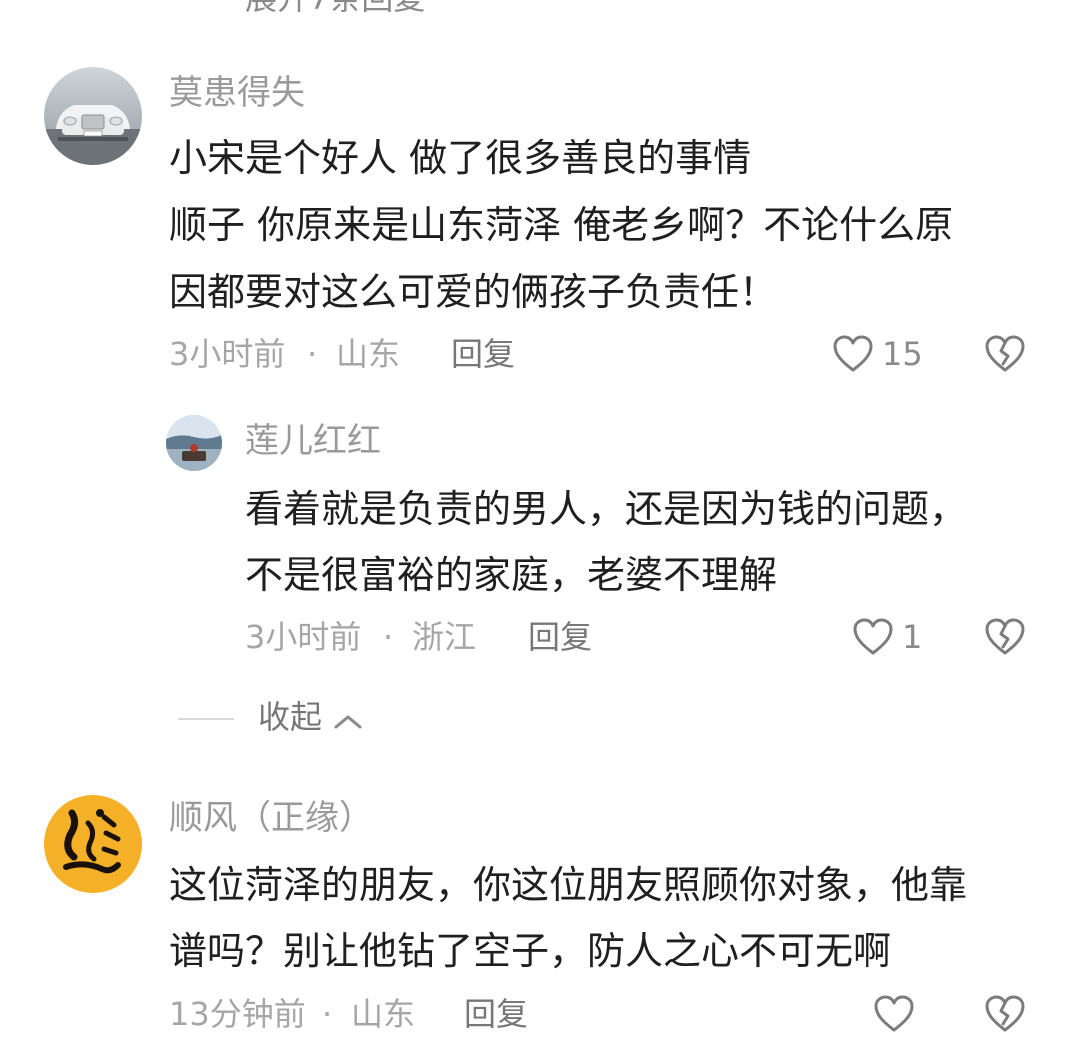 The width and height of the screenshot is (1080, 1050). What do you see at coordinates (511, 575) in the screenshot?
I see `comment-text-line: 不是很富裕的家庭，老婆不理解` at bounding box center [511, 575].